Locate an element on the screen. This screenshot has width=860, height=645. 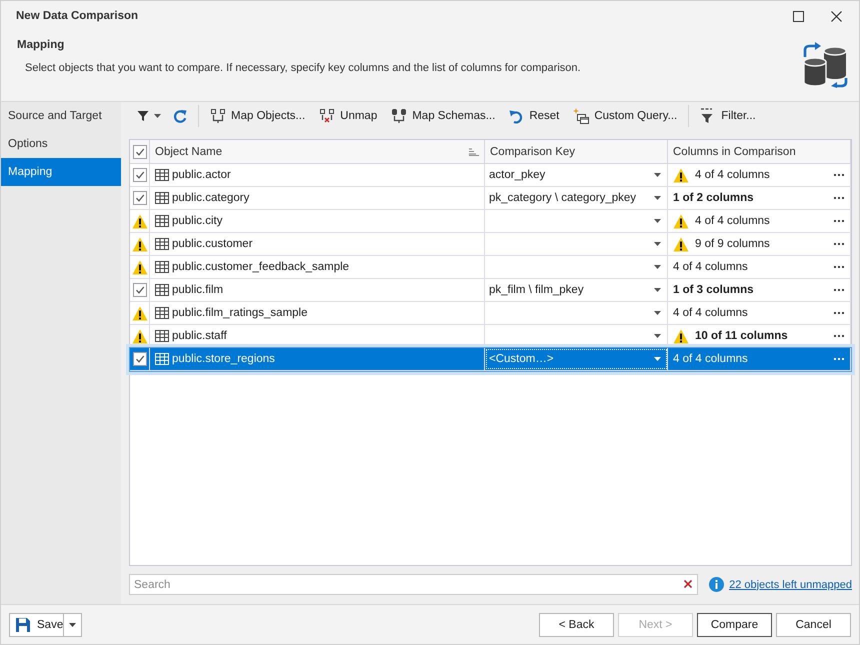
columns-count: 9 of 9 columns is located at coordinates (733, 244).